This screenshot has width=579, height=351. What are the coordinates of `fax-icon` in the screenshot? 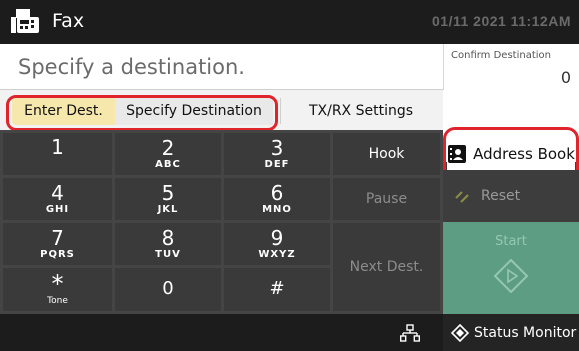 It's located at (25, 21).